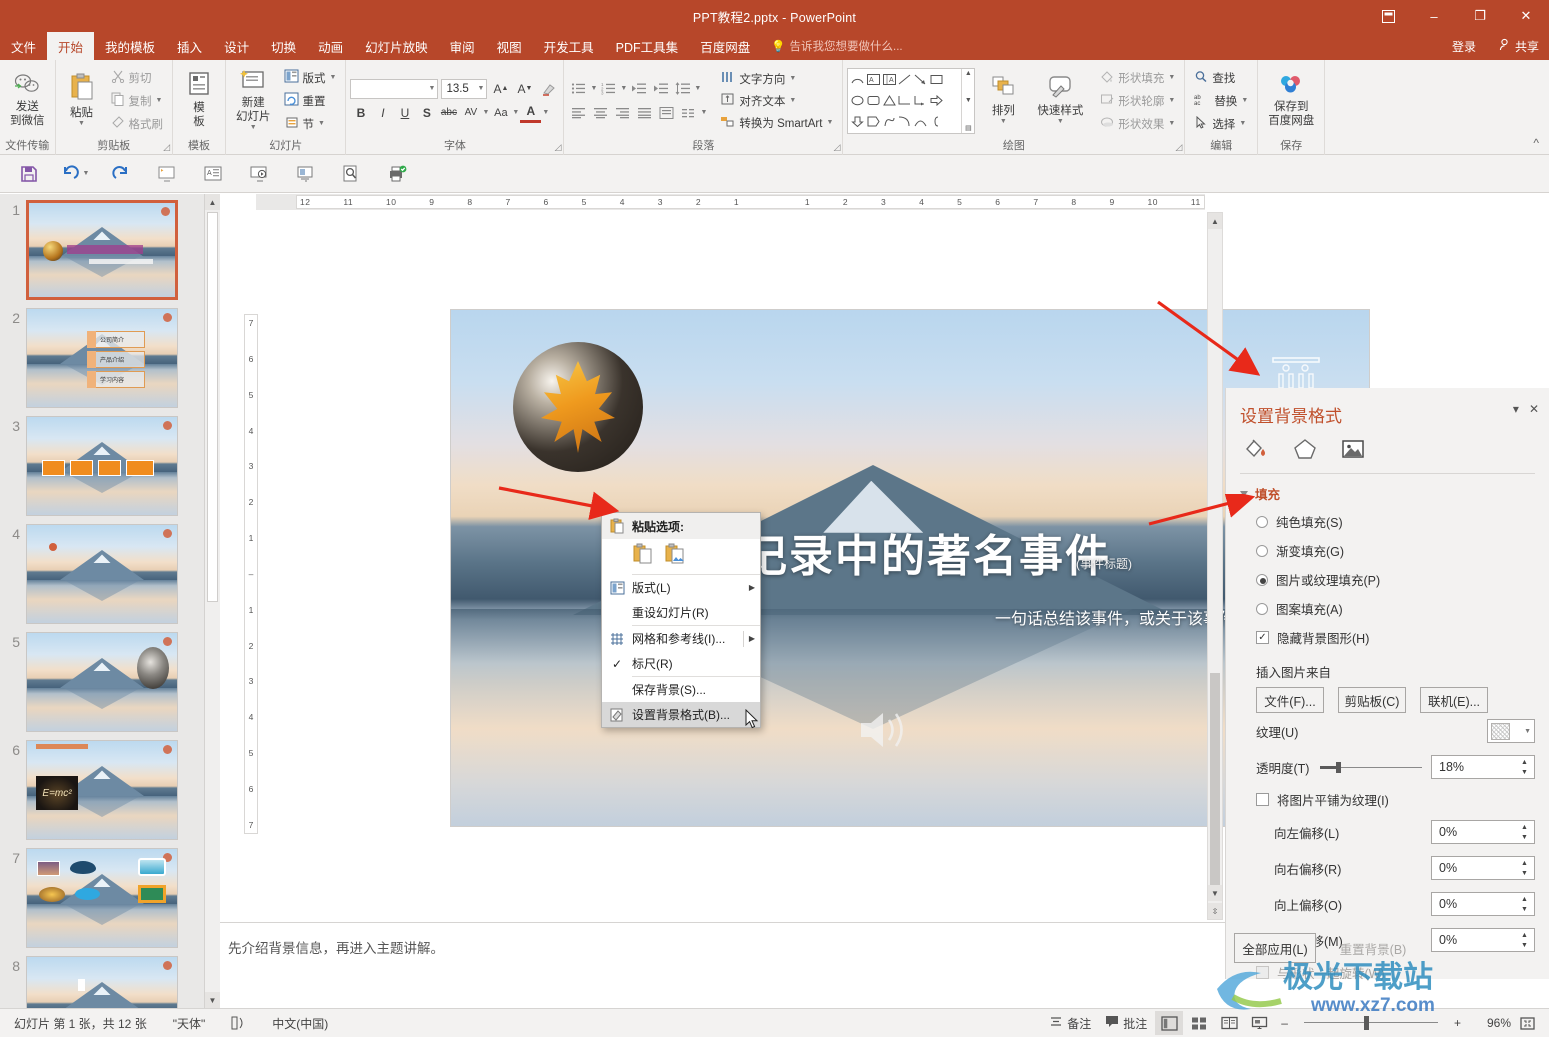 Image resolution: width=1549 pixels, height=1037 pixels. I want to click on menu-item-review: 审阅, so click(462, 46).